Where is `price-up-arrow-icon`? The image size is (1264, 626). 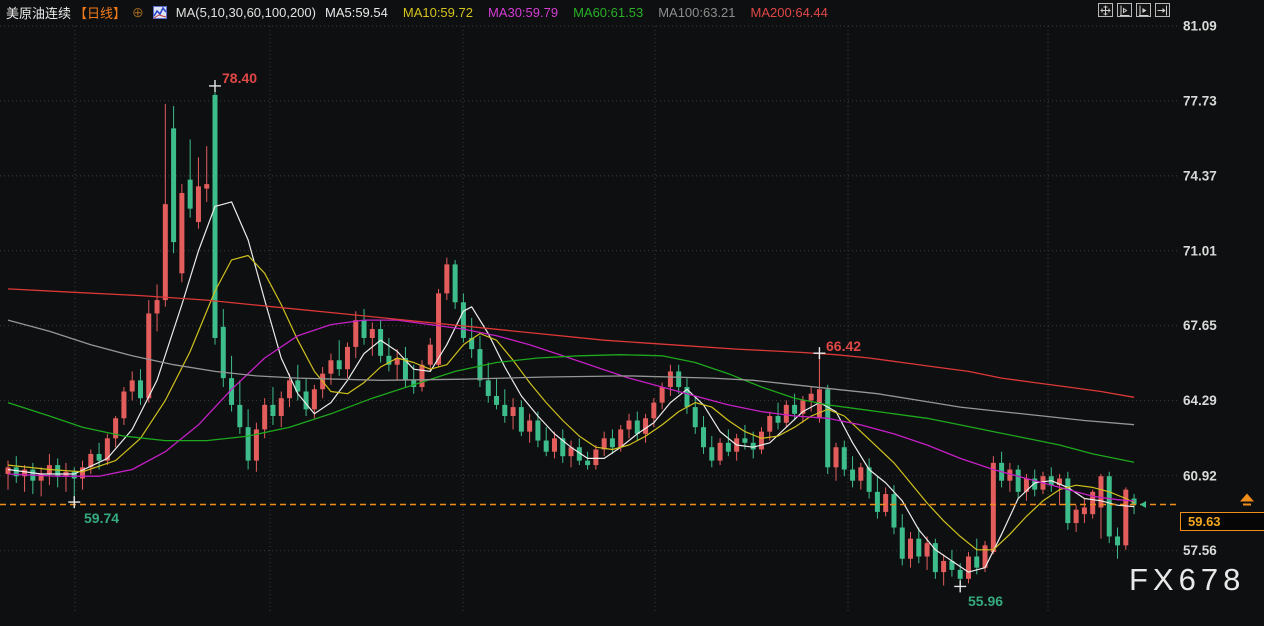
price-up-arrow-icon is located at coordinates (1247, 499).